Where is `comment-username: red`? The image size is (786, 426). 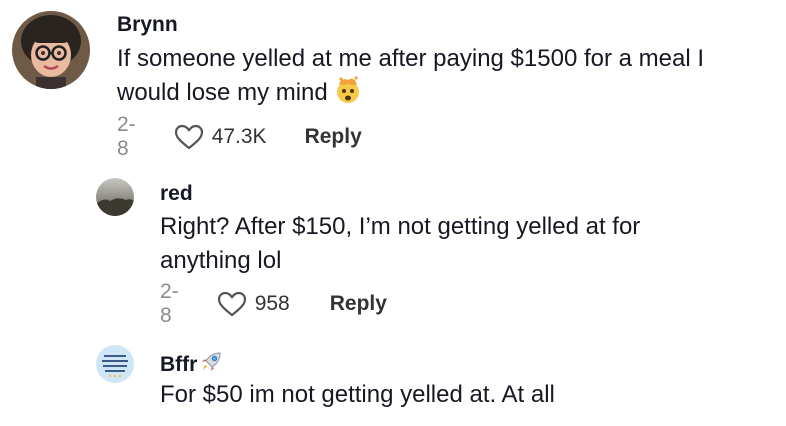
comment-username: red is located at coordinates (176, 194).